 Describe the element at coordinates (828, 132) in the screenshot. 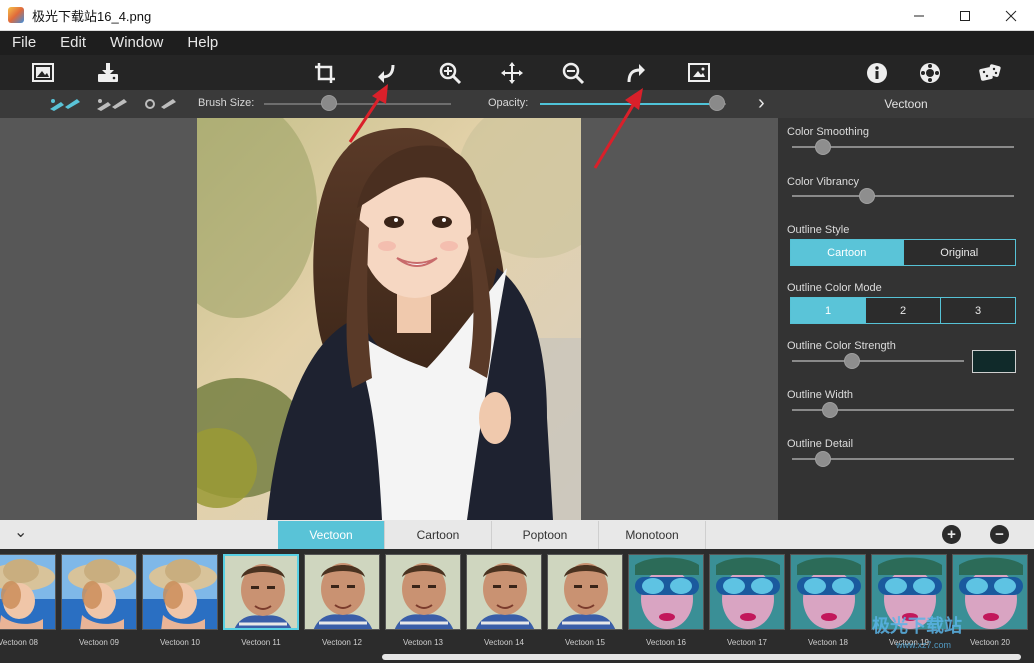

I see `color-smoothing-label: Color Smoothing` at that location.